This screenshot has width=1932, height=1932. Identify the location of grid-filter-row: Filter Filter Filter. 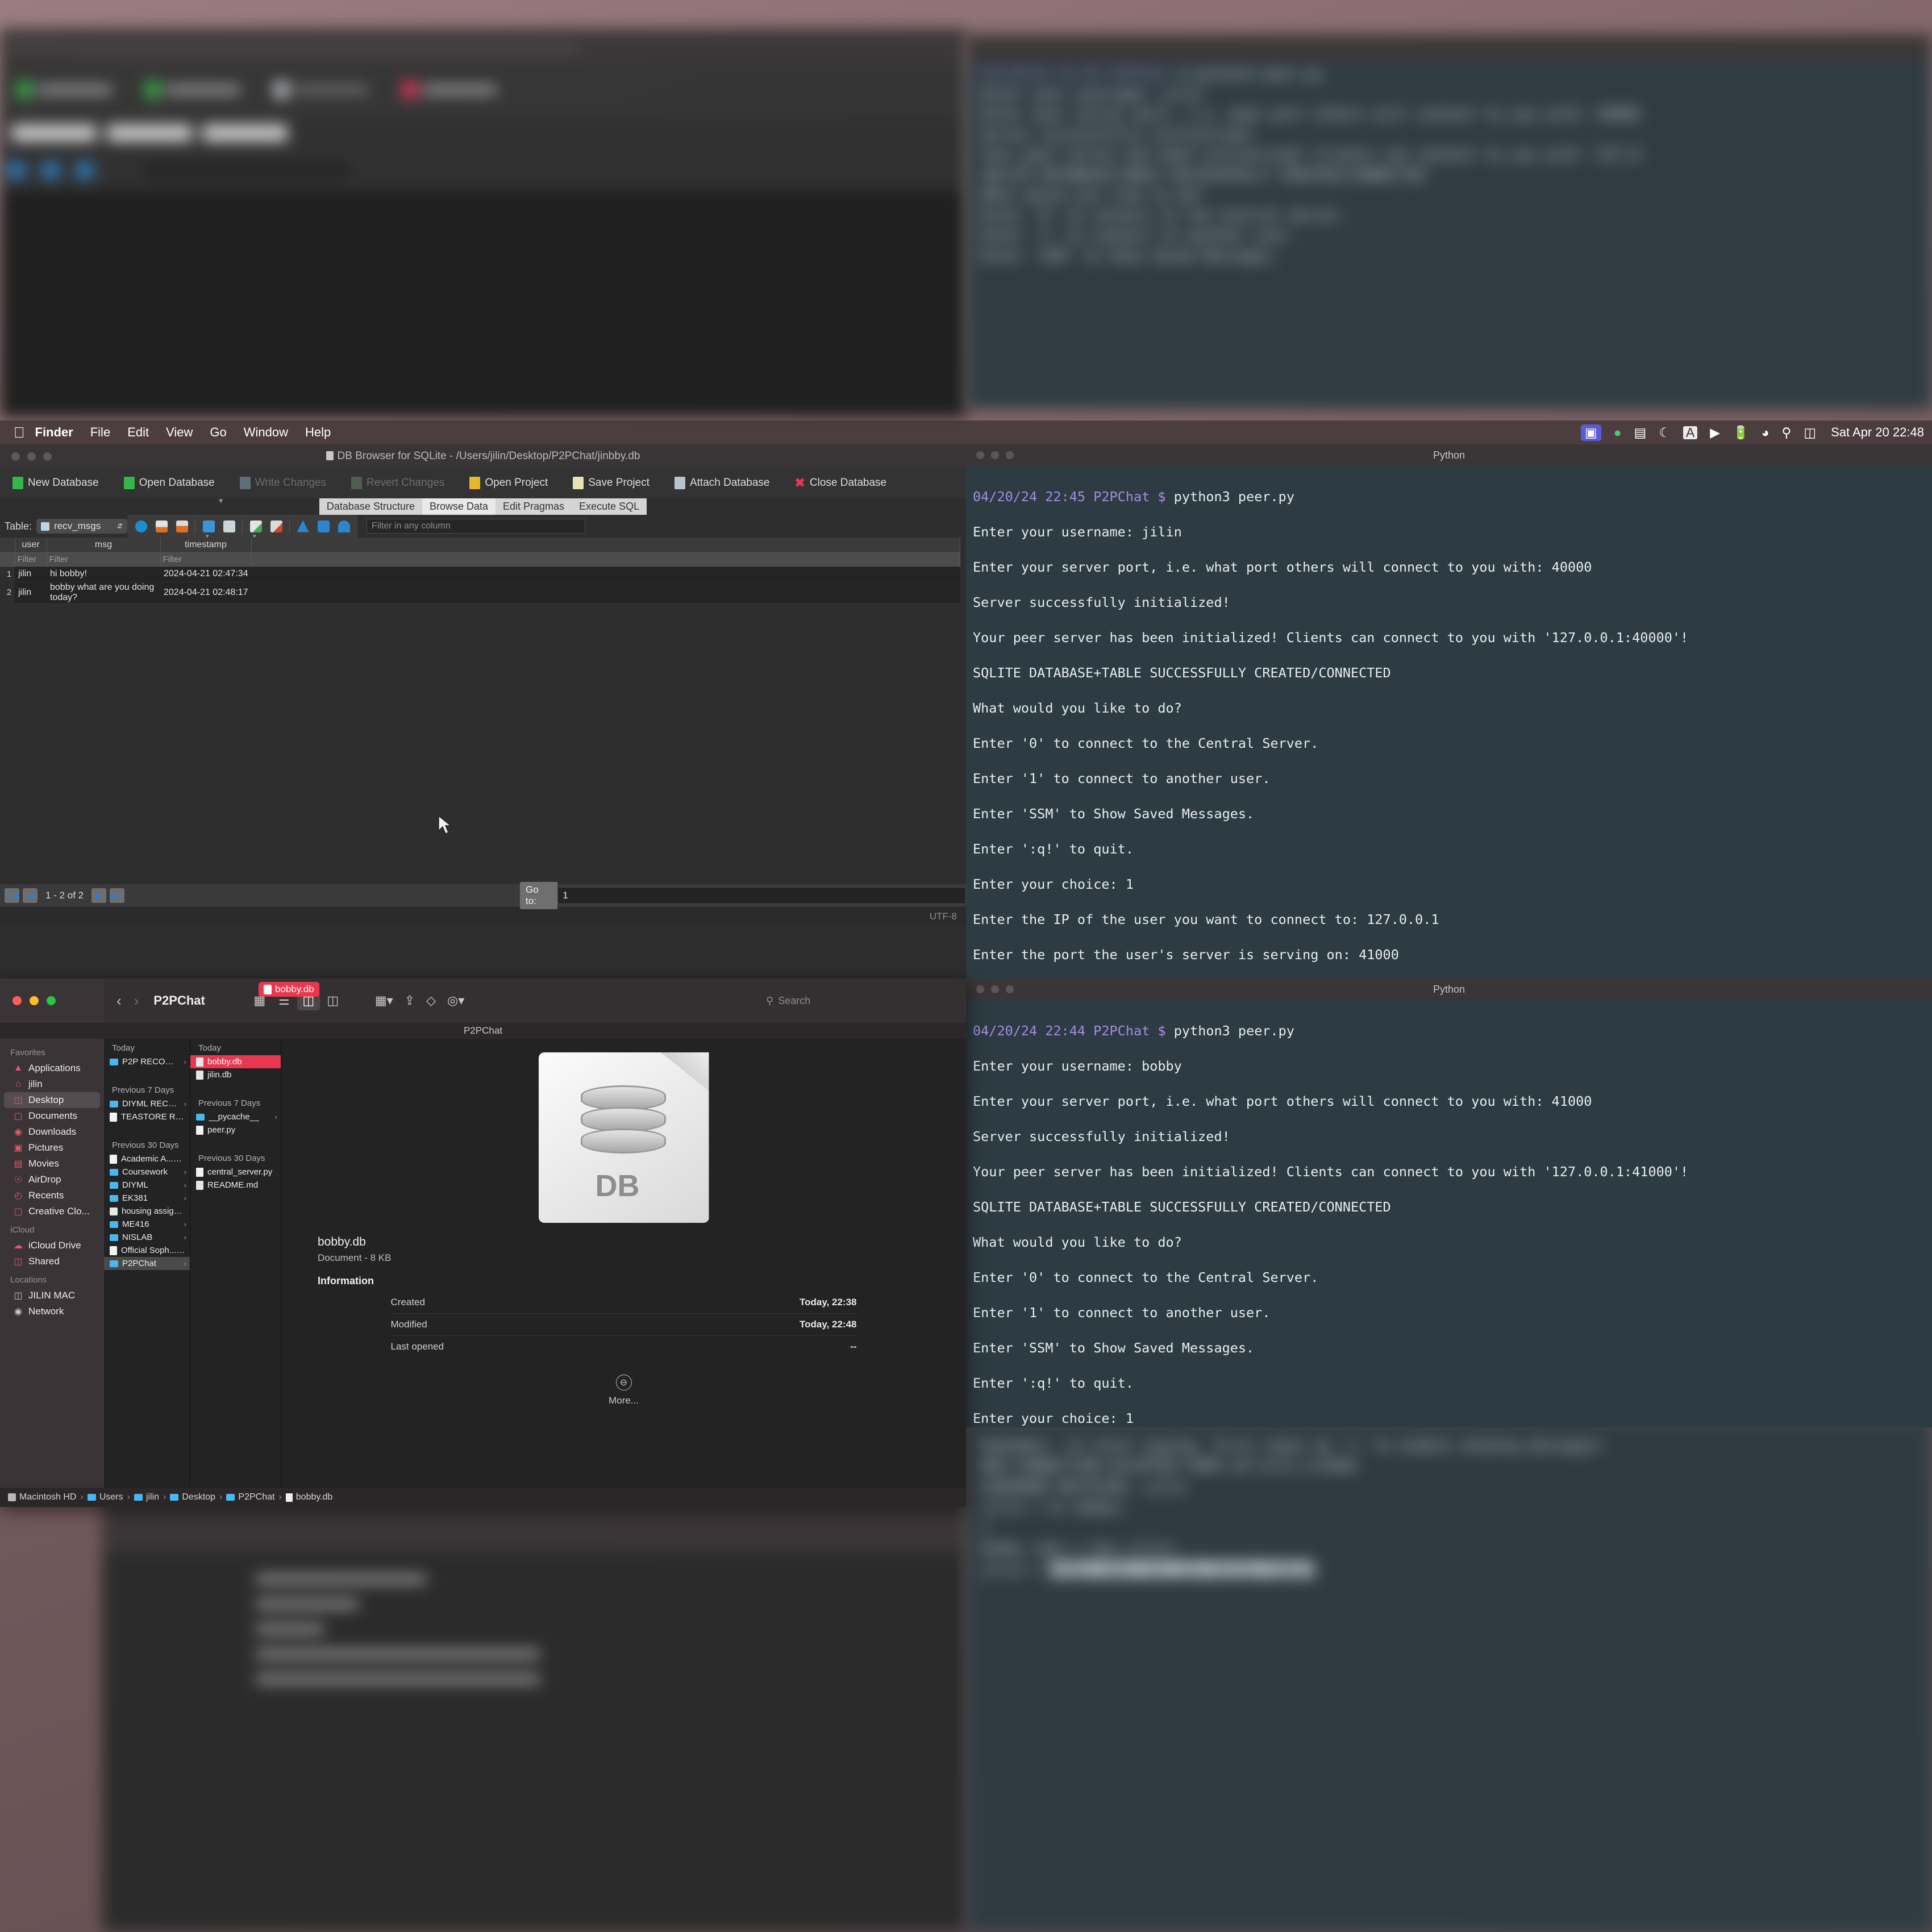
(480, 559).